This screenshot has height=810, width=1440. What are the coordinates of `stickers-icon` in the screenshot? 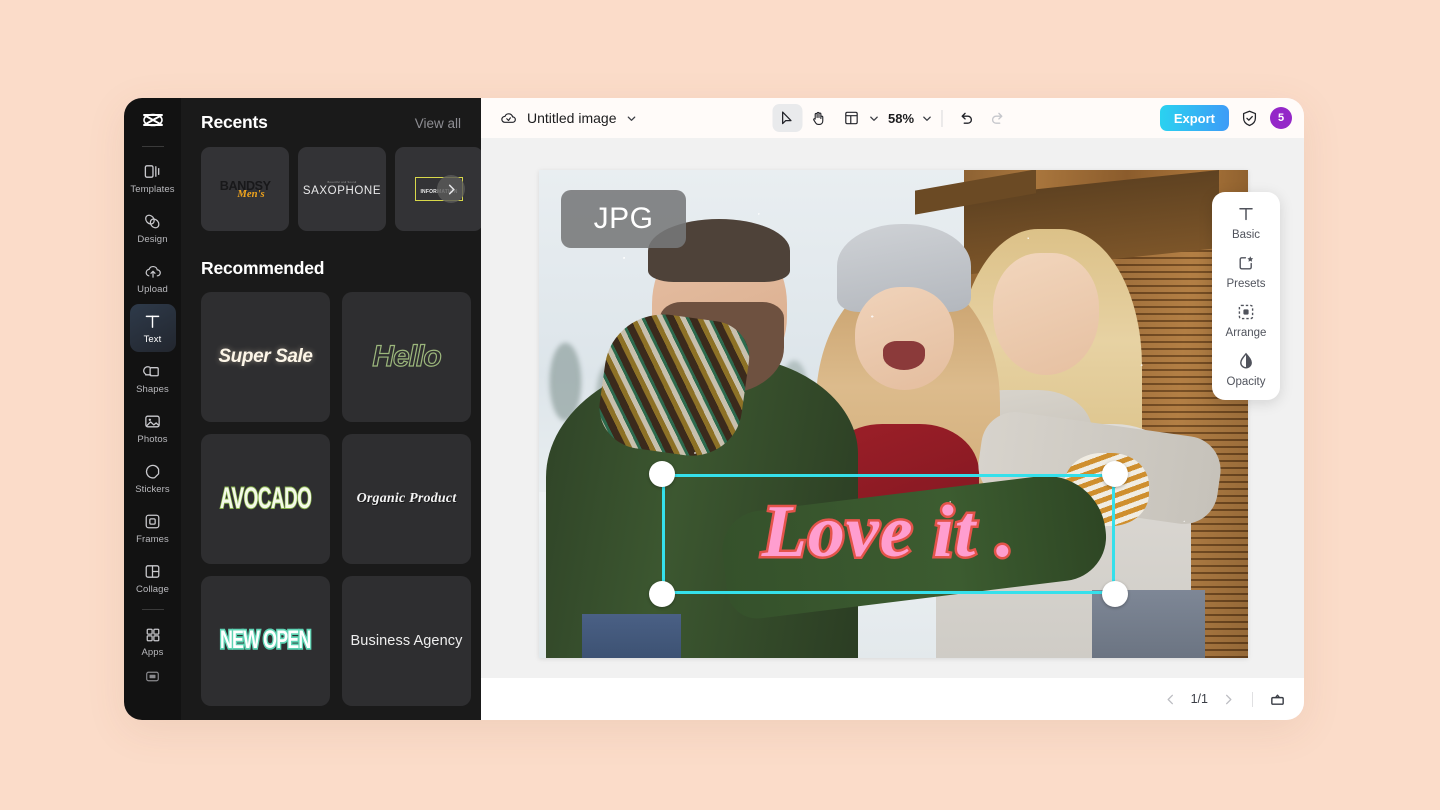 It's located at (153, 472).